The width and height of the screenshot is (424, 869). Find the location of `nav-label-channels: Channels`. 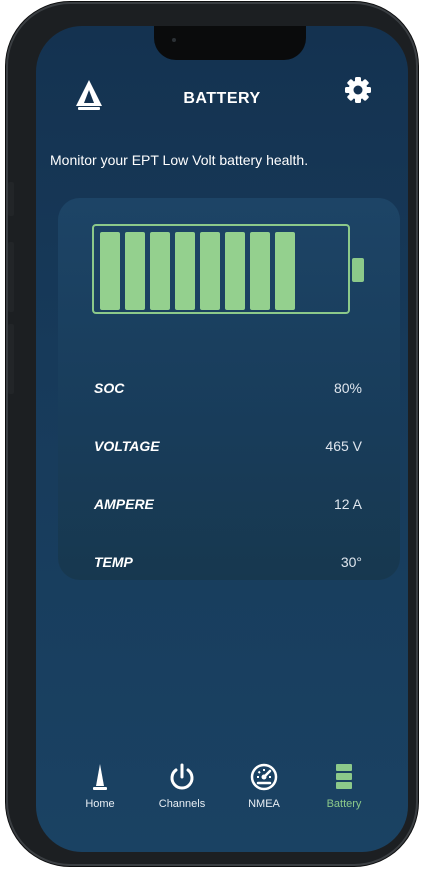

nav-label-channels: Channels is located at coordinates (182, 804).